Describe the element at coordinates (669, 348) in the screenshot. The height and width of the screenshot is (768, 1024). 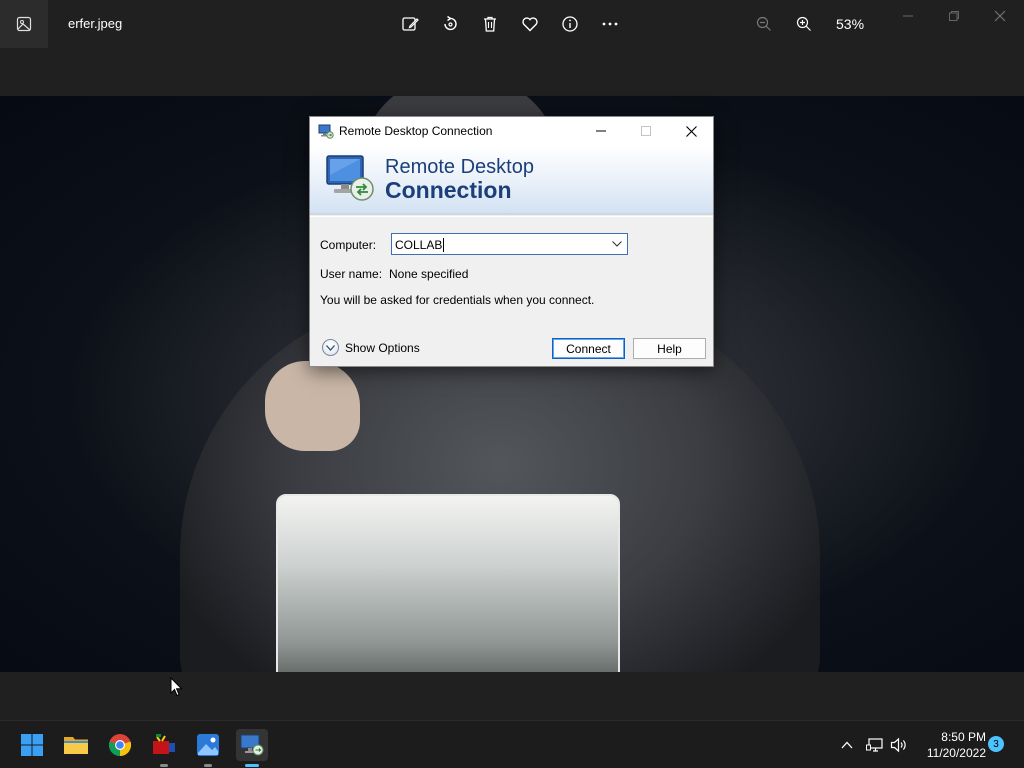
I see `help-button: Help` at that location.